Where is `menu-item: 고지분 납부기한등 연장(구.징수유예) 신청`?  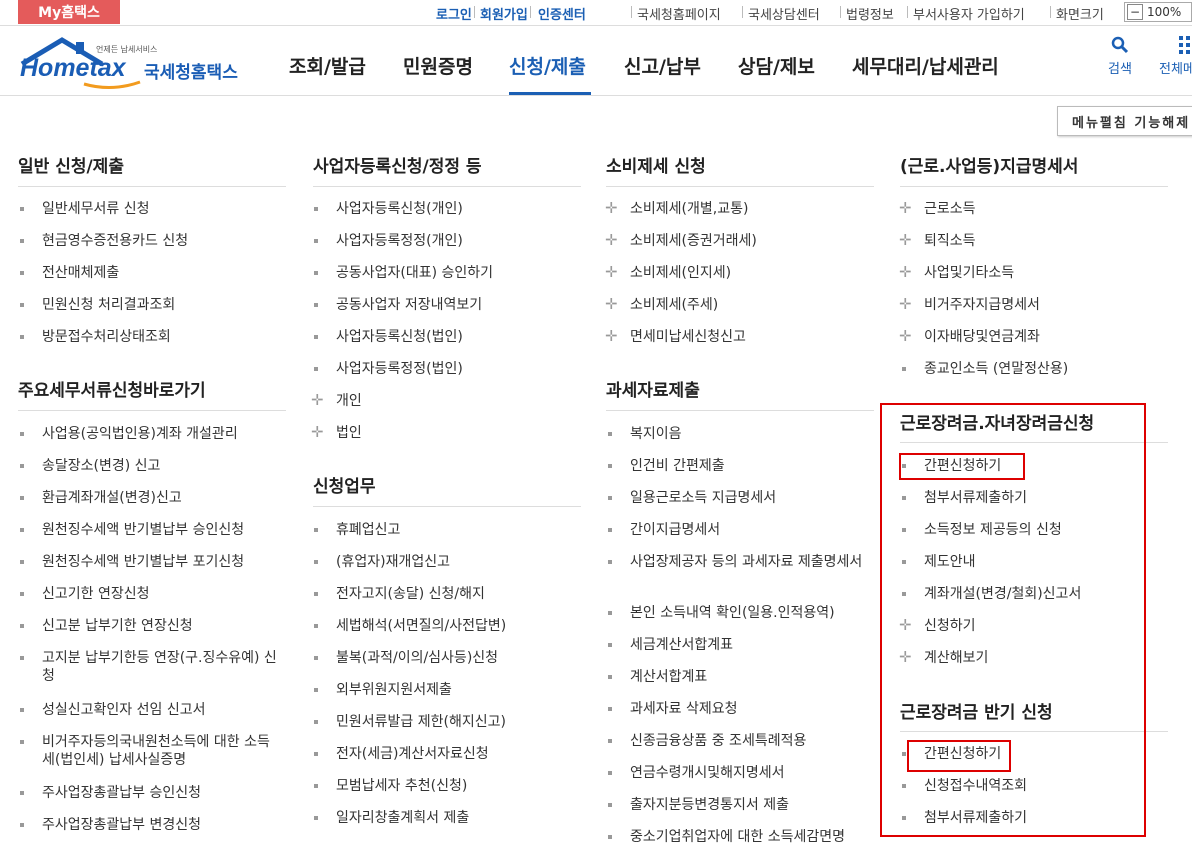 menu-item: 고지분 납부기한등 연장(구.징수유예) 신청 is located at coordinates (151, 667).